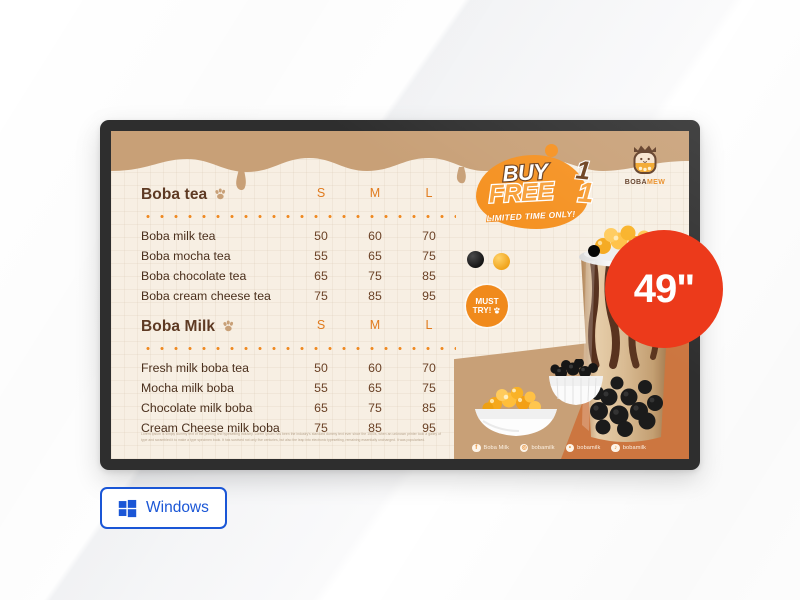 The width and height of the screenshot is (800, 600). Describe the element at coordinates (476, 447) in the screenshot. I see `facebook-icon: f` at that location.